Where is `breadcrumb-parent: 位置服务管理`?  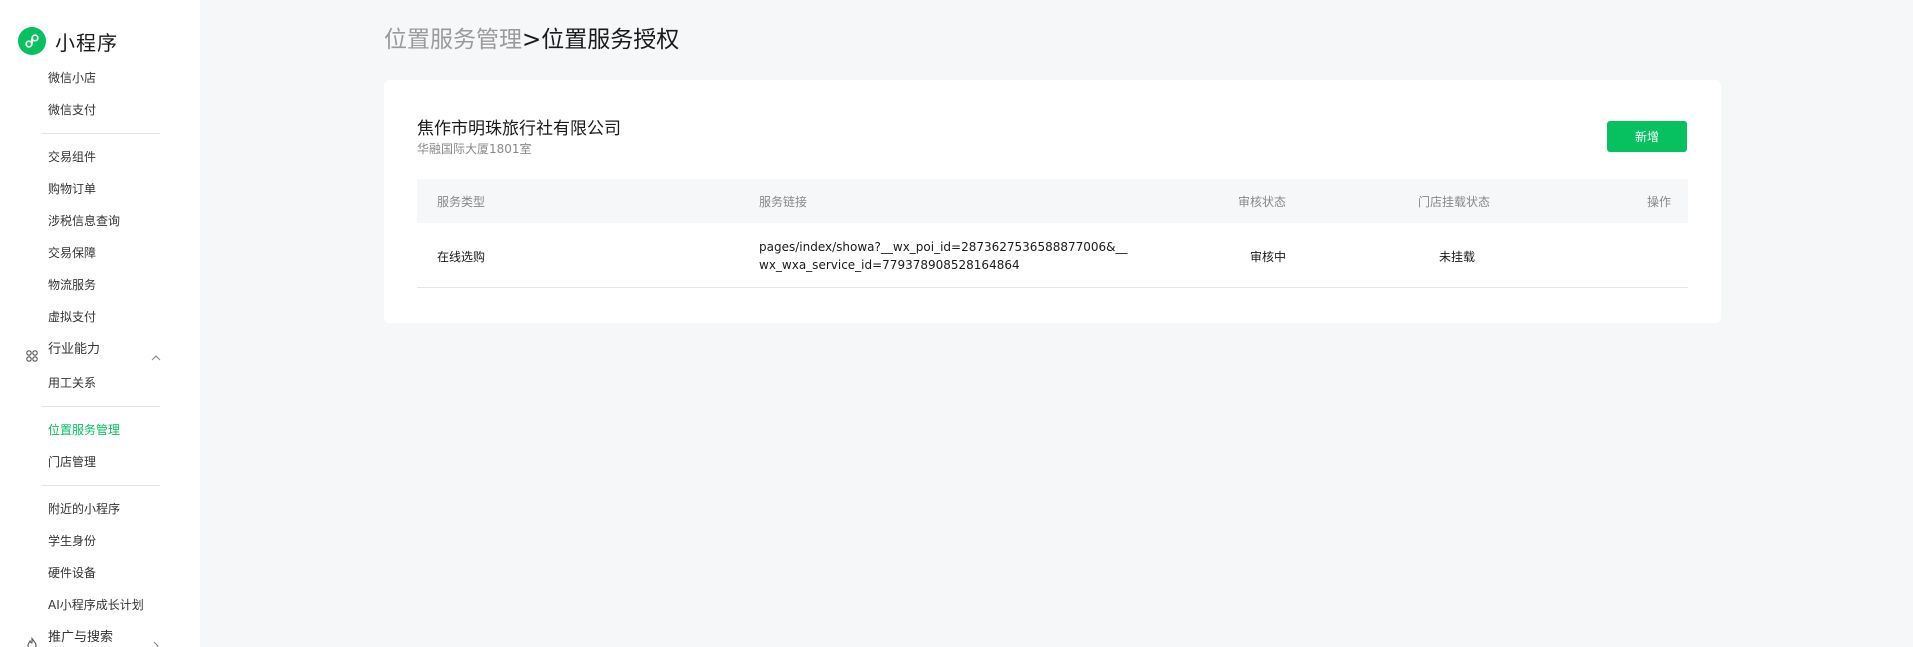 breadcrumb-parent: 位置服务管理 is located at coordinates (453, 40).